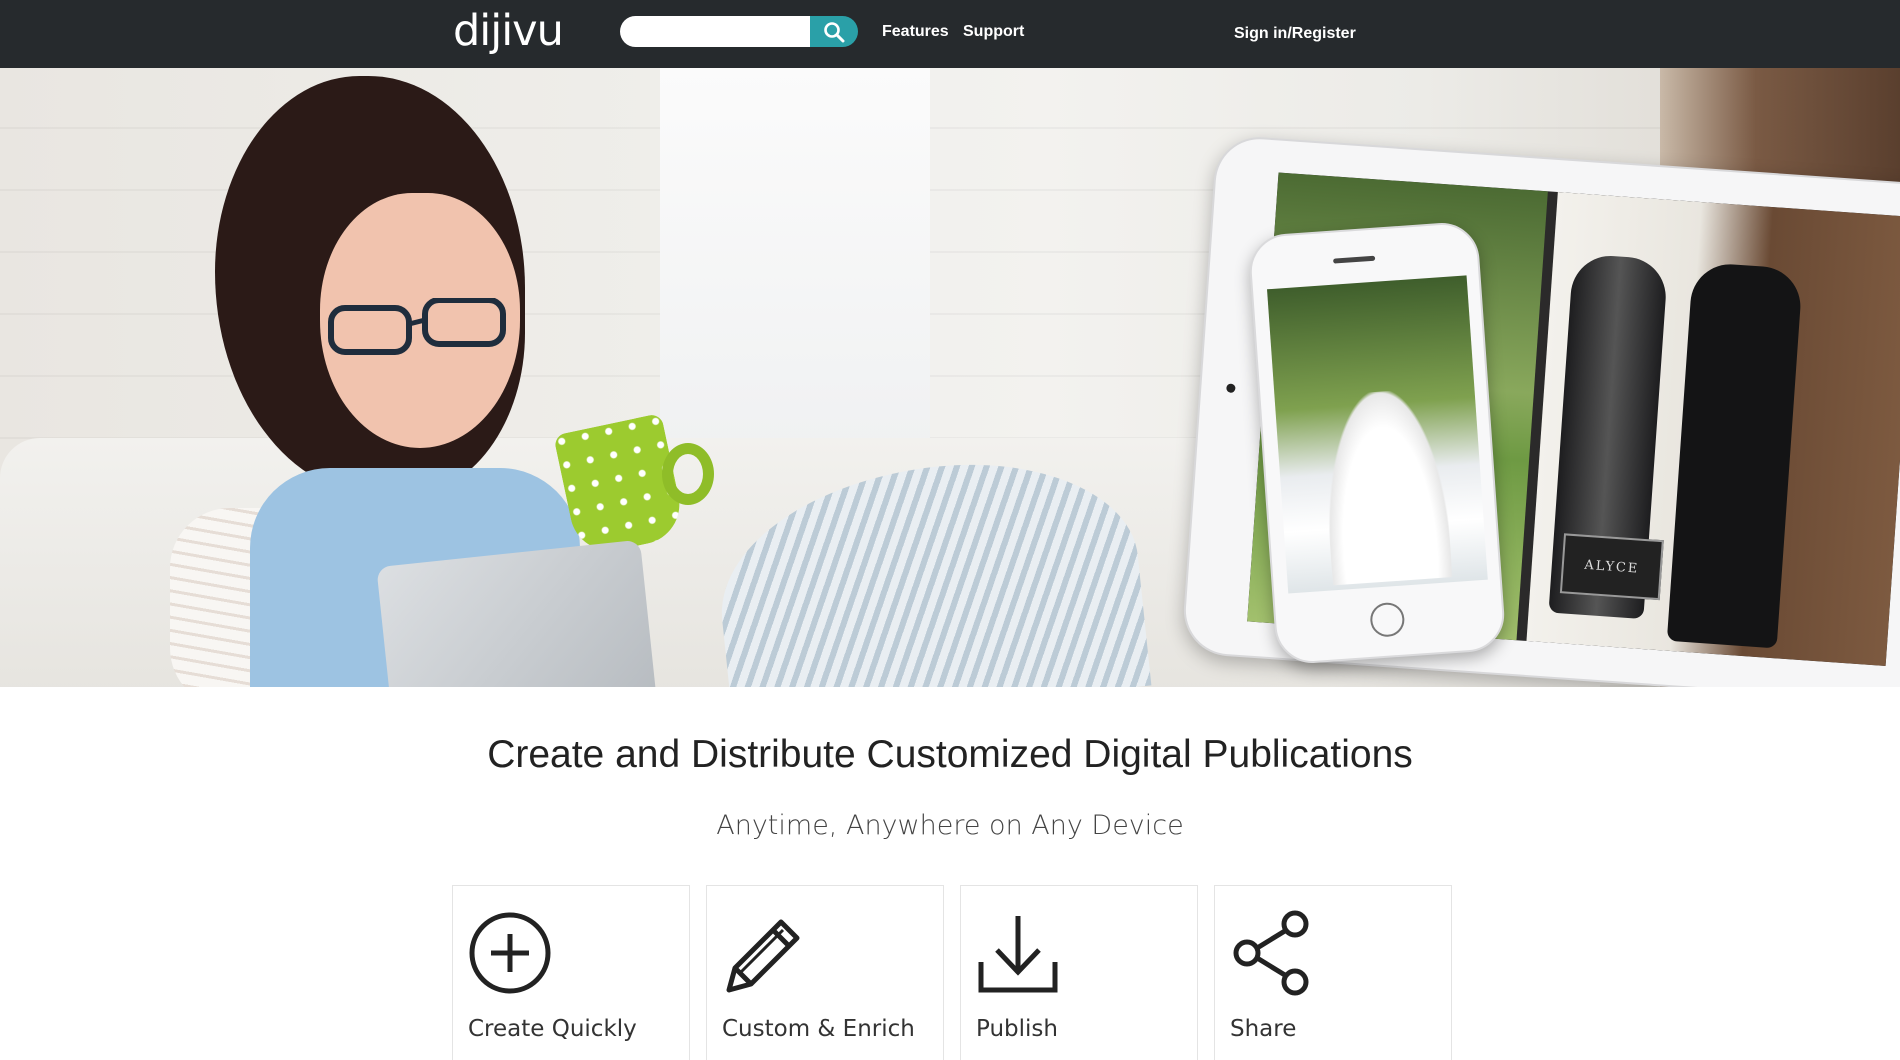 This screenshot has height=1060, width=1900. I want to click on nav-link-features: Features, so click(915, 32).